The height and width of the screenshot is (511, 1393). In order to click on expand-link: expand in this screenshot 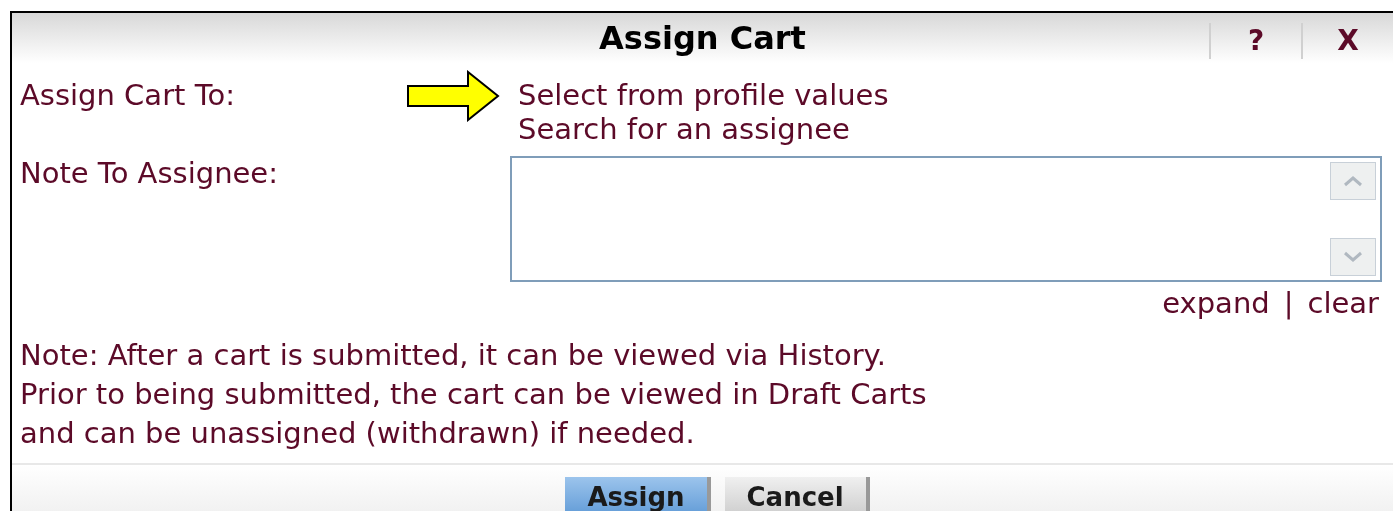, I will do `click(1216, 303)`.